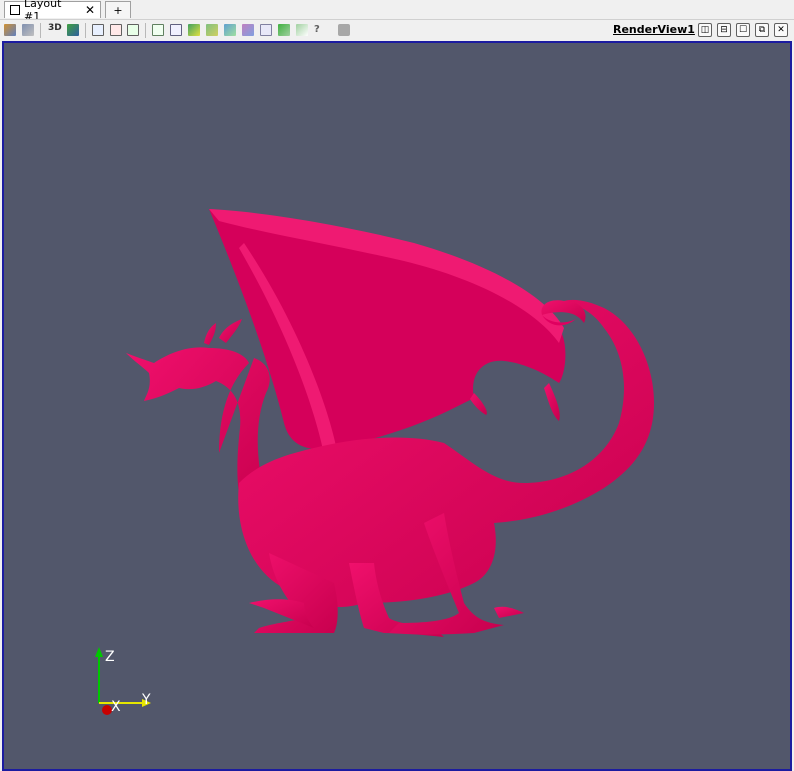 The width and height of the screenshot is (794, 771). Describe the element at coordinates (176, 30) in the screenshot. I see `select-points-icon` at that location.